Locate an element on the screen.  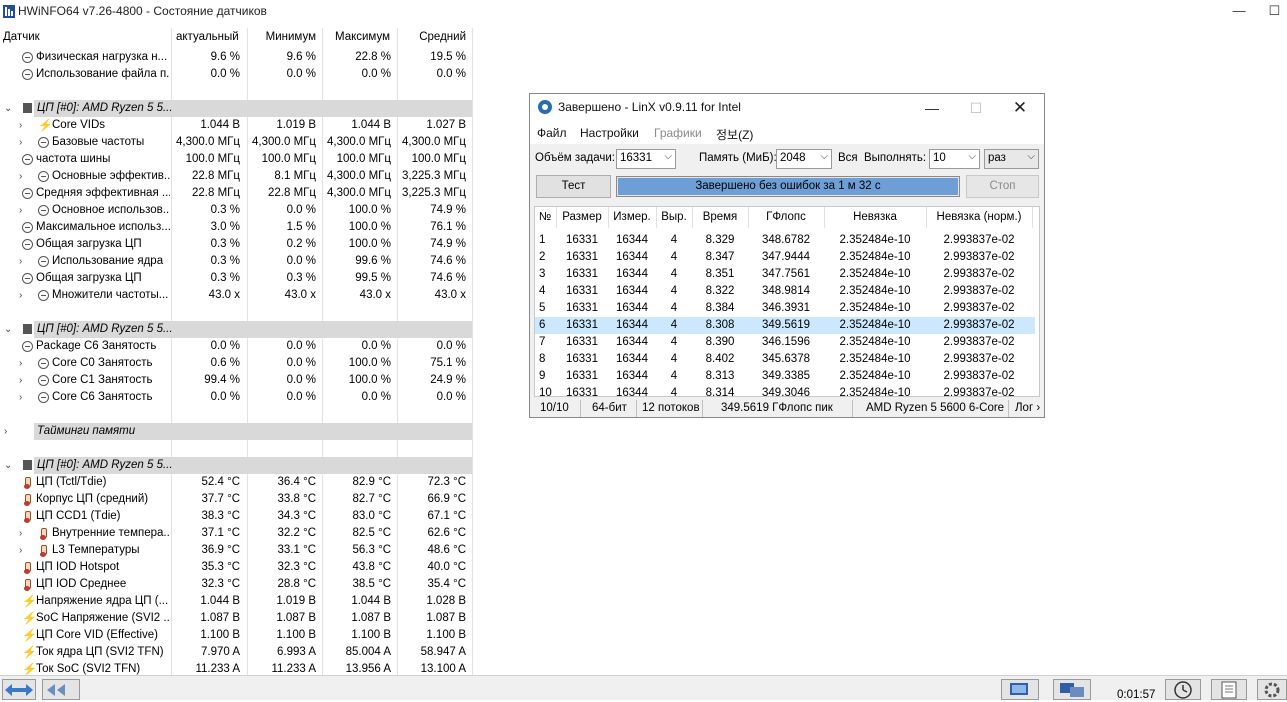
menu-file: Файл is located at coordinates (552, 133).